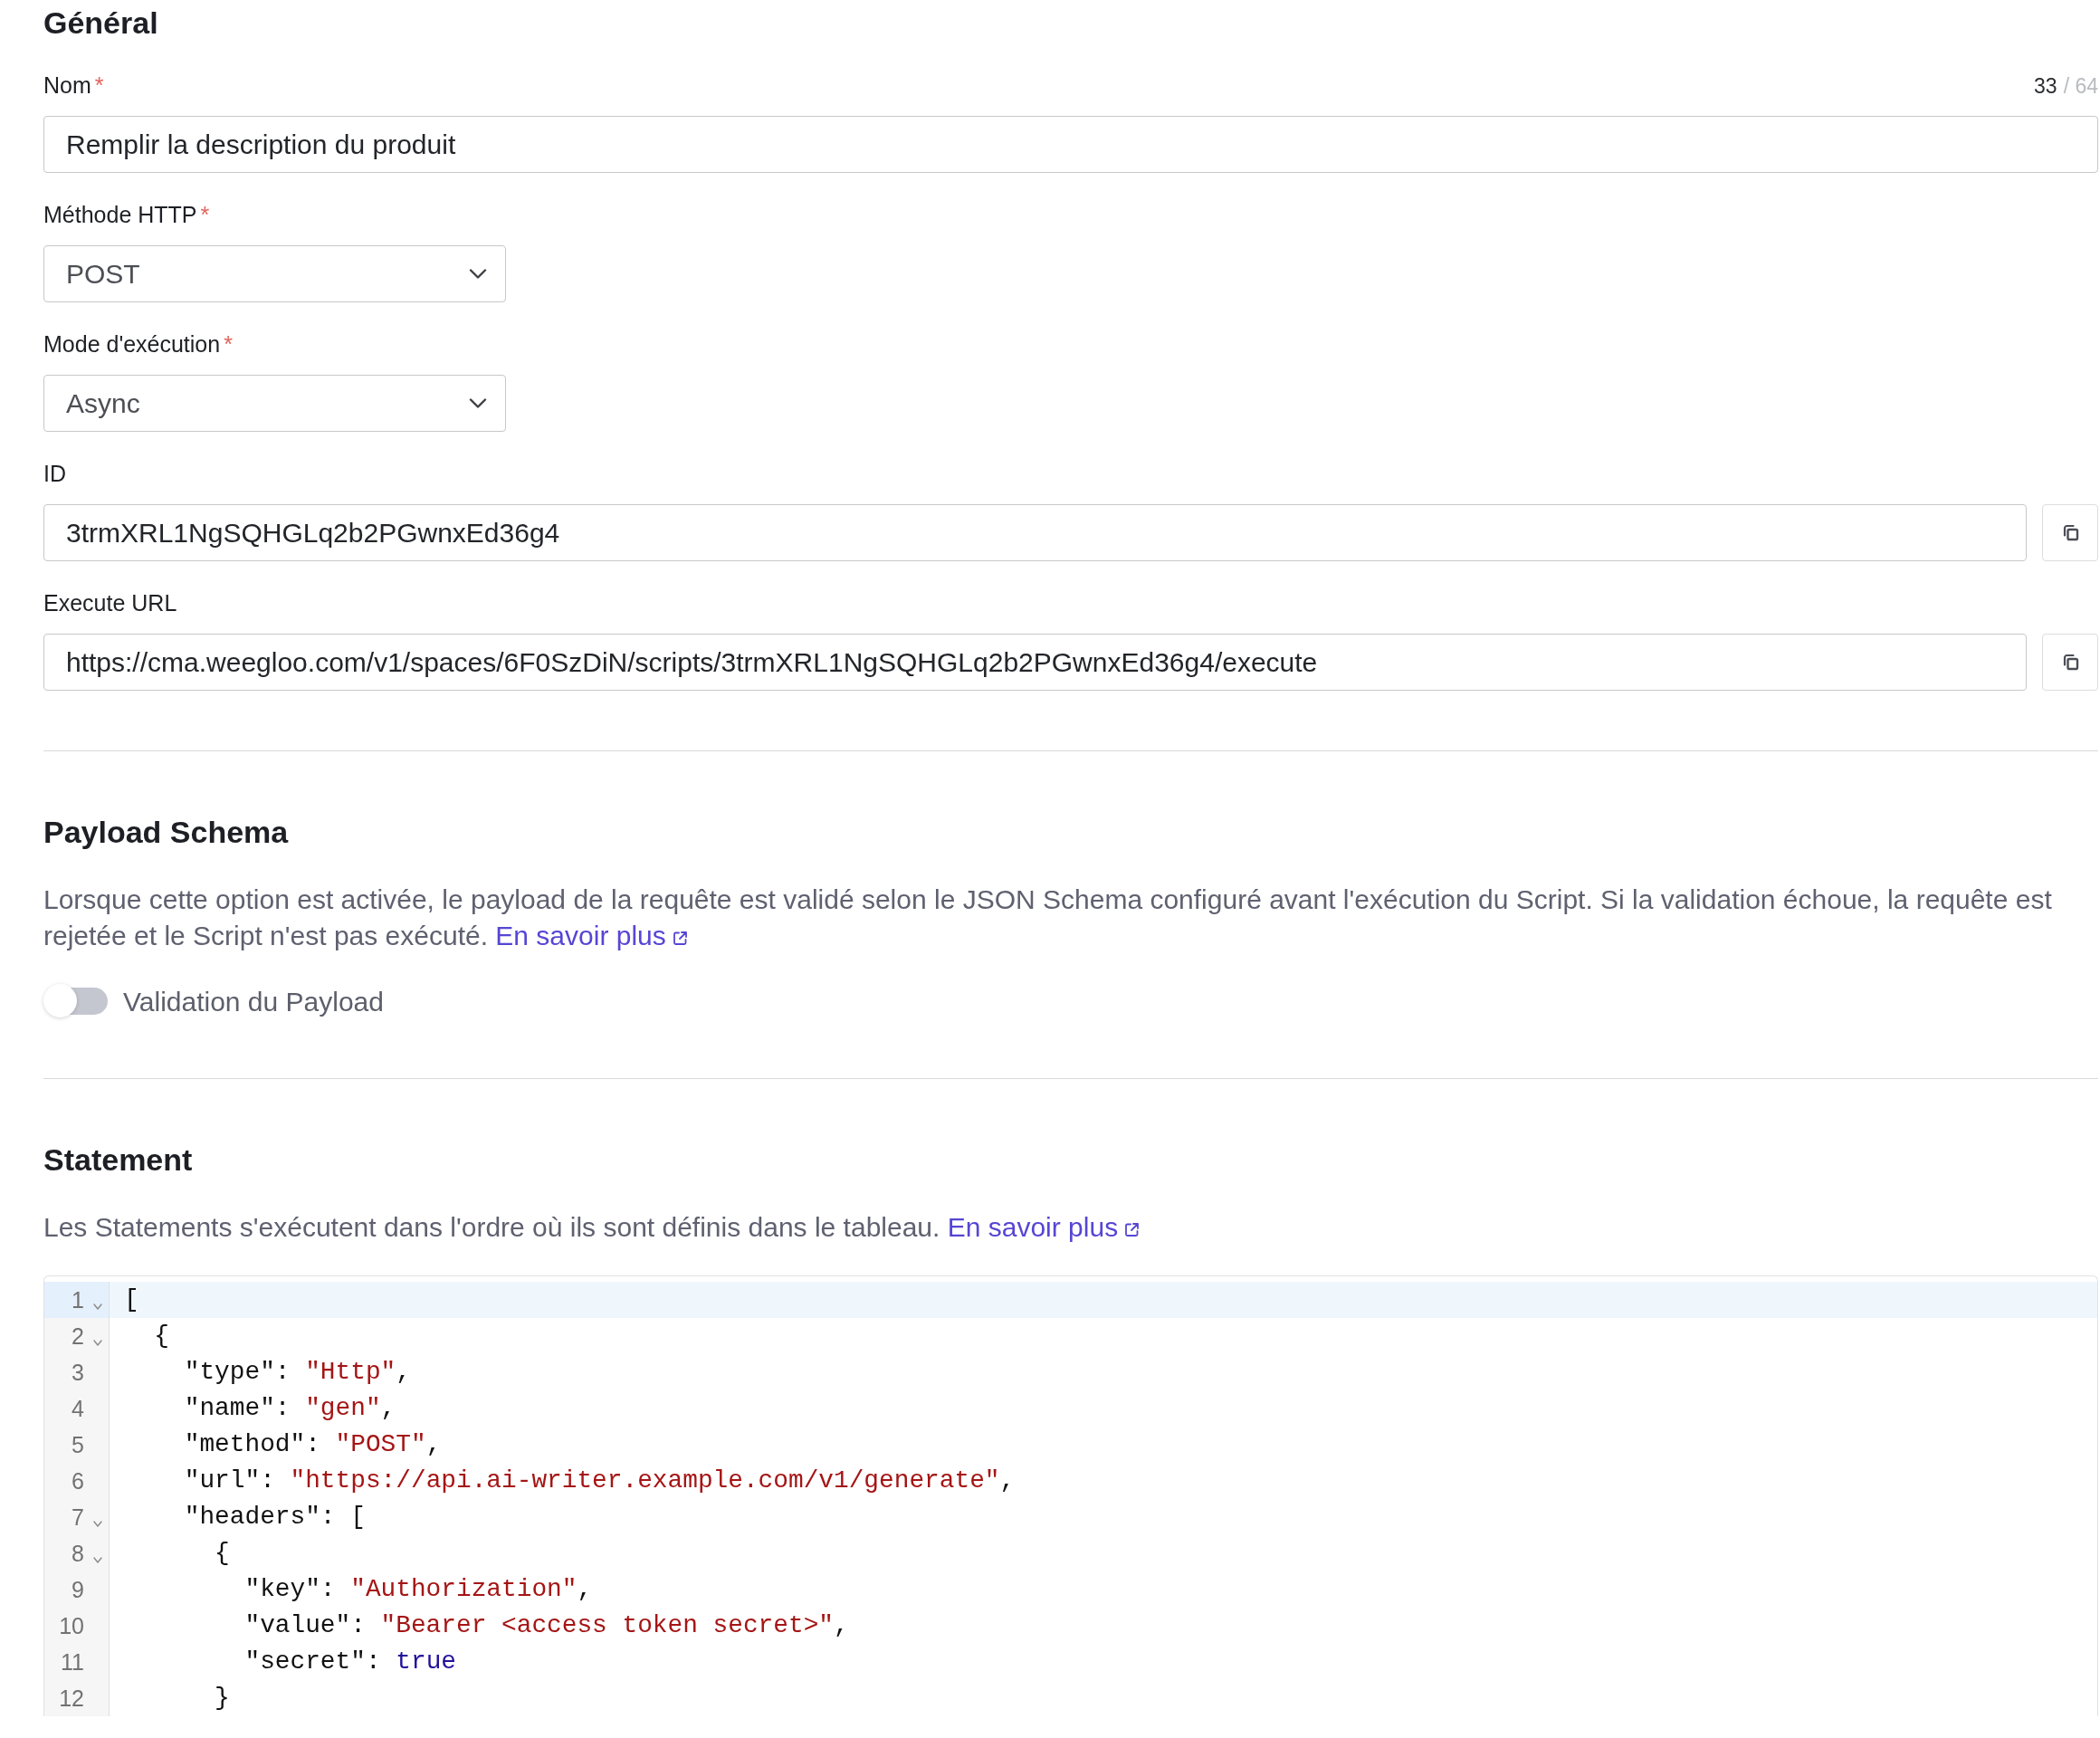  Describe the element at coordinates (547, 1625) in the screenshot. I see `code-line: "value": "Bearer <access token secret>",` at that location.